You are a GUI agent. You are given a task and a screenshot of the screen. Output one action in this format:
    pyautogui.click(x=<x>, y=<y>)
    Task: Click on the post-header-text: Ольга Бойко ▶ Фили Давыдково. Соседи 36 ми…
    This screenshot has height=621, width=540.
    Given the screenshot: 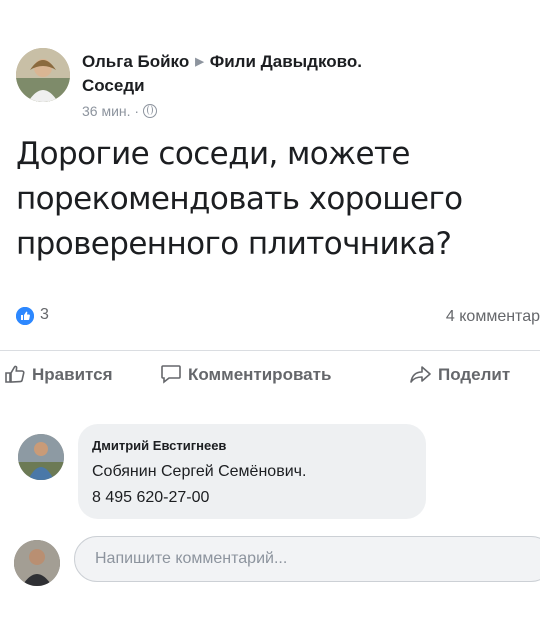 What is the action you would take?
    pyautogui.click(x=297, y=85)
    